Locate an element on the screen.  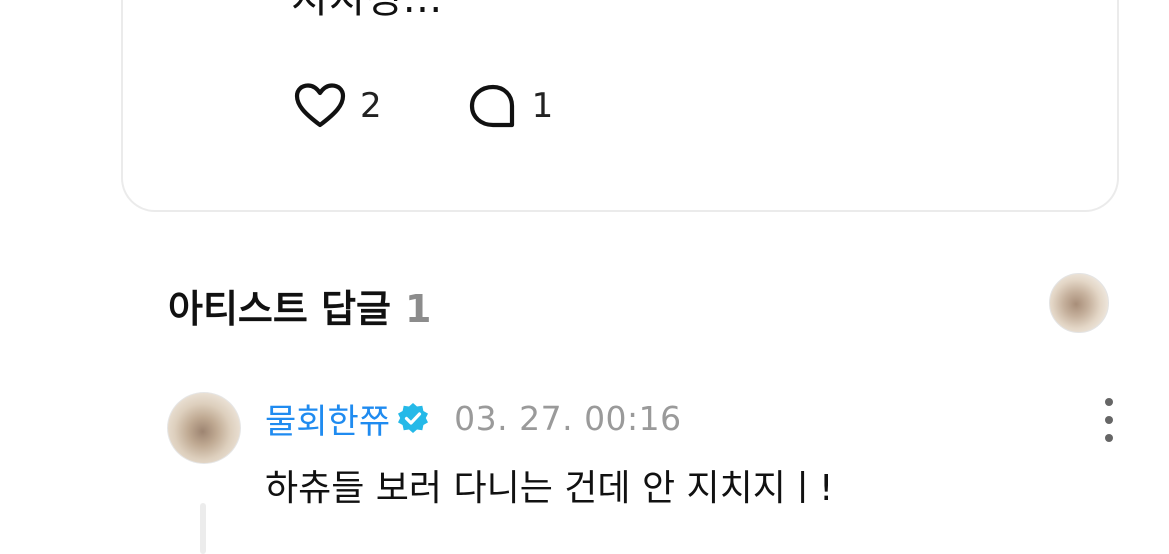
speech-bubble-icon is located at coordinates (493, 106).